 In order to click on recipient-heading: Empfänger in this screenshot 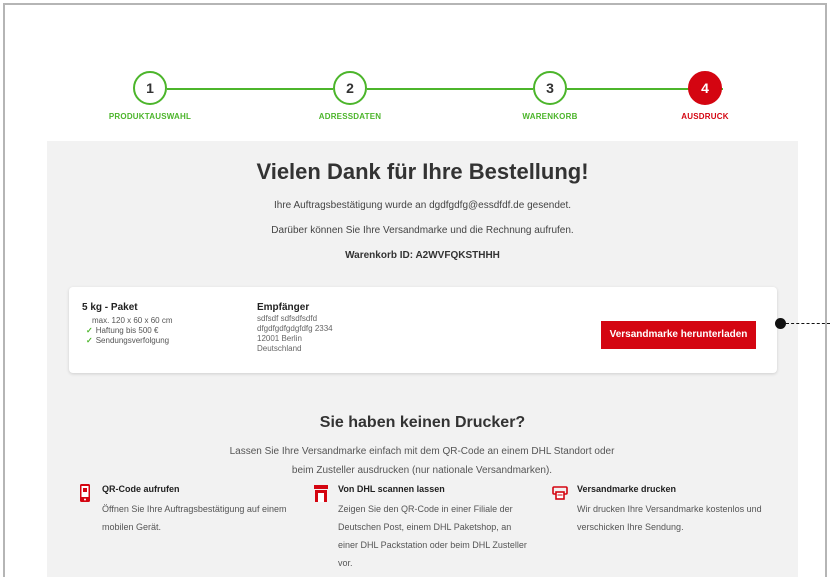, I will do `click(283, 307)`.